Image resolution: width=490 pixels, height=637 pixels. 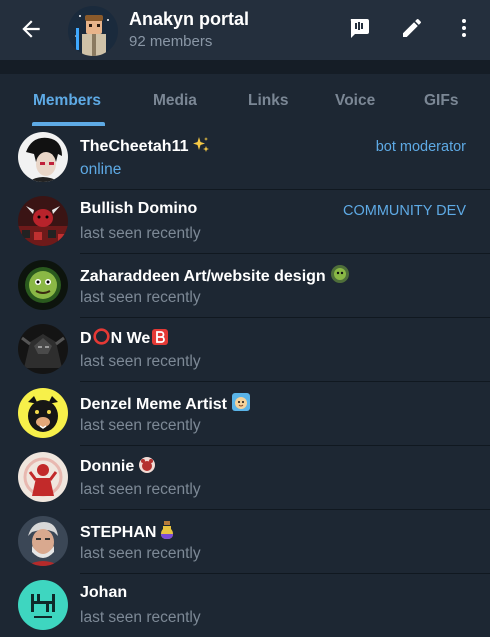 I want to click on member-row: STEPHAN last seen recently, so click(x=245, y=542).